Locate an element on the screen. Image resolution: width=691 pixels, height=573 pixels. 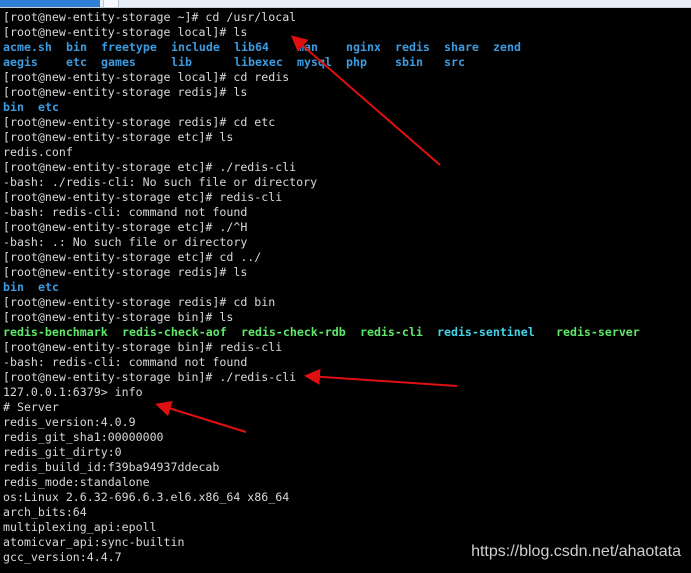
arrow-to-redis-cli is located at coordinates (381, 377).